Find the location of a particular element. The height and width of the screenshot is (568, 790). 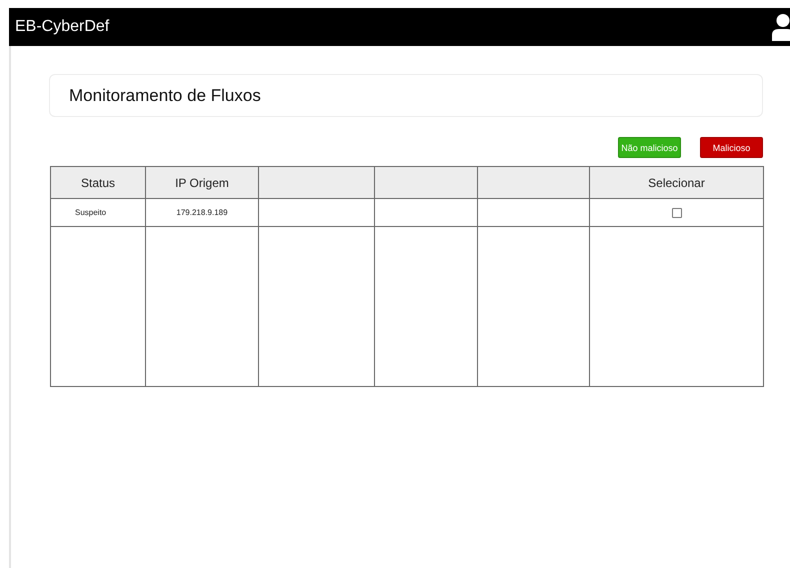

malicious-button: Malicioso is located at coordinates (731, 147).